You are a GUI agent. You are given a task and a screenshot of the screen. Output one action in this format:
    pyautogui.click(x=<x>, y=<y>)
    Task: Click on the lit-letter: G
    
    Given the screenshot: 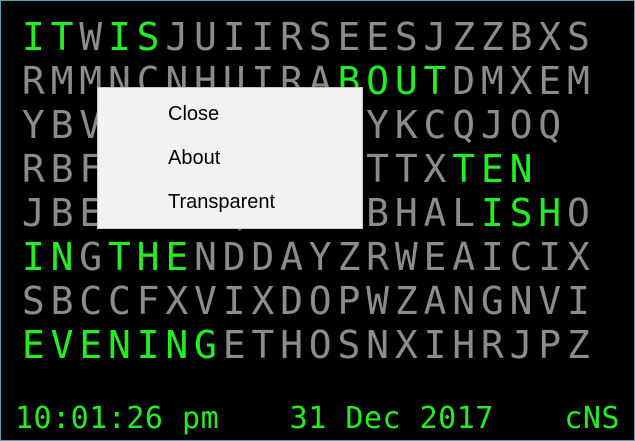 What is the action you would take?
    pyautogui.click(x=205, y=345)
    